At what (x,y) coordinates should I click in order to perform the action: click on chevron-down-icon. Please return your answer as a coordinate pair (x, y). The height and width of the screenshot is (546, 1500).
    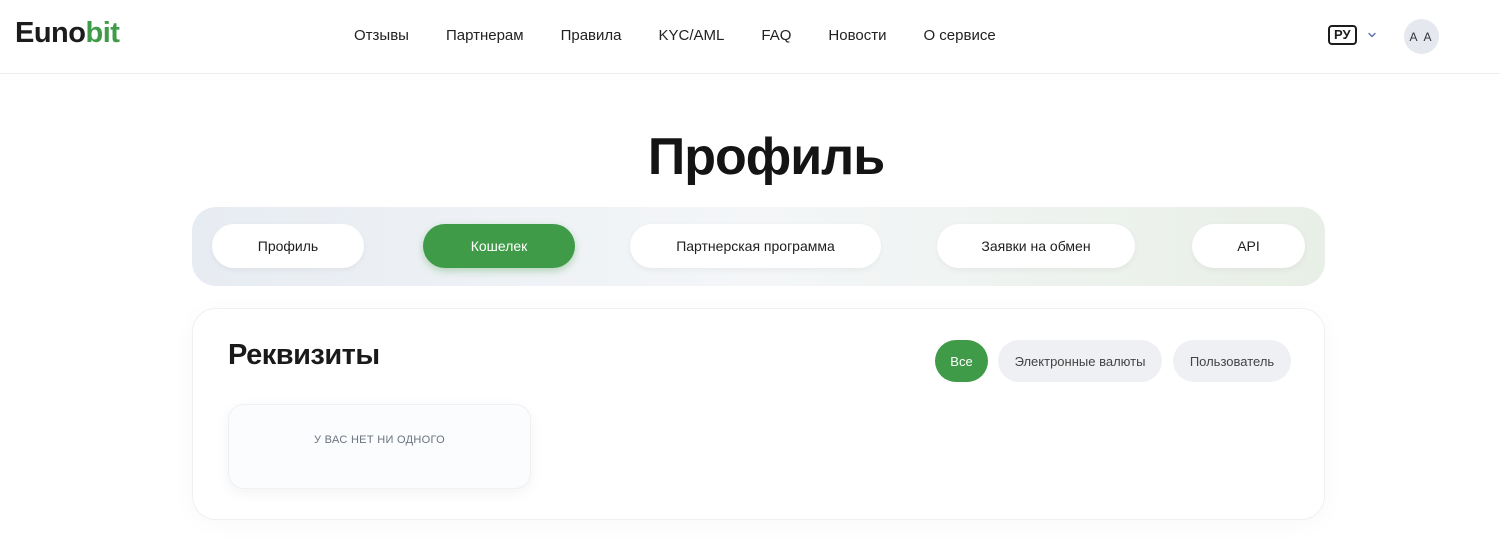
    Looking at the image, I should click on (1371, 35).